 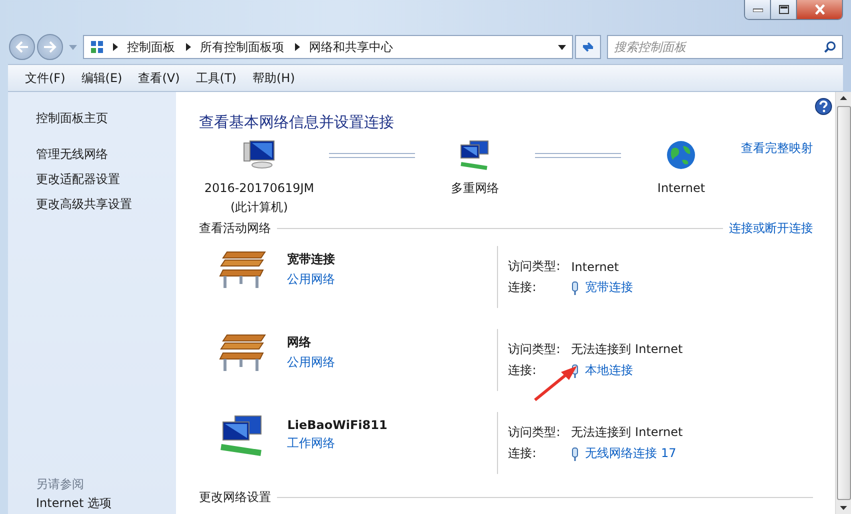 What do you see at coordinates (475, 188) in the screenshot?
I see `node-label: 多重网络` at bounding box center [475, 188].